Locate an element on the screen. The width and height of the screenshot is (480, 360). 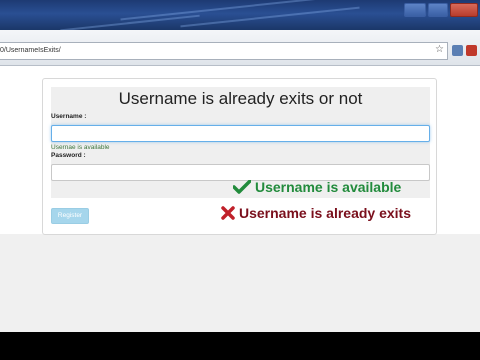
exists-notice: Username is already exits is located at coordinates (316, 214).